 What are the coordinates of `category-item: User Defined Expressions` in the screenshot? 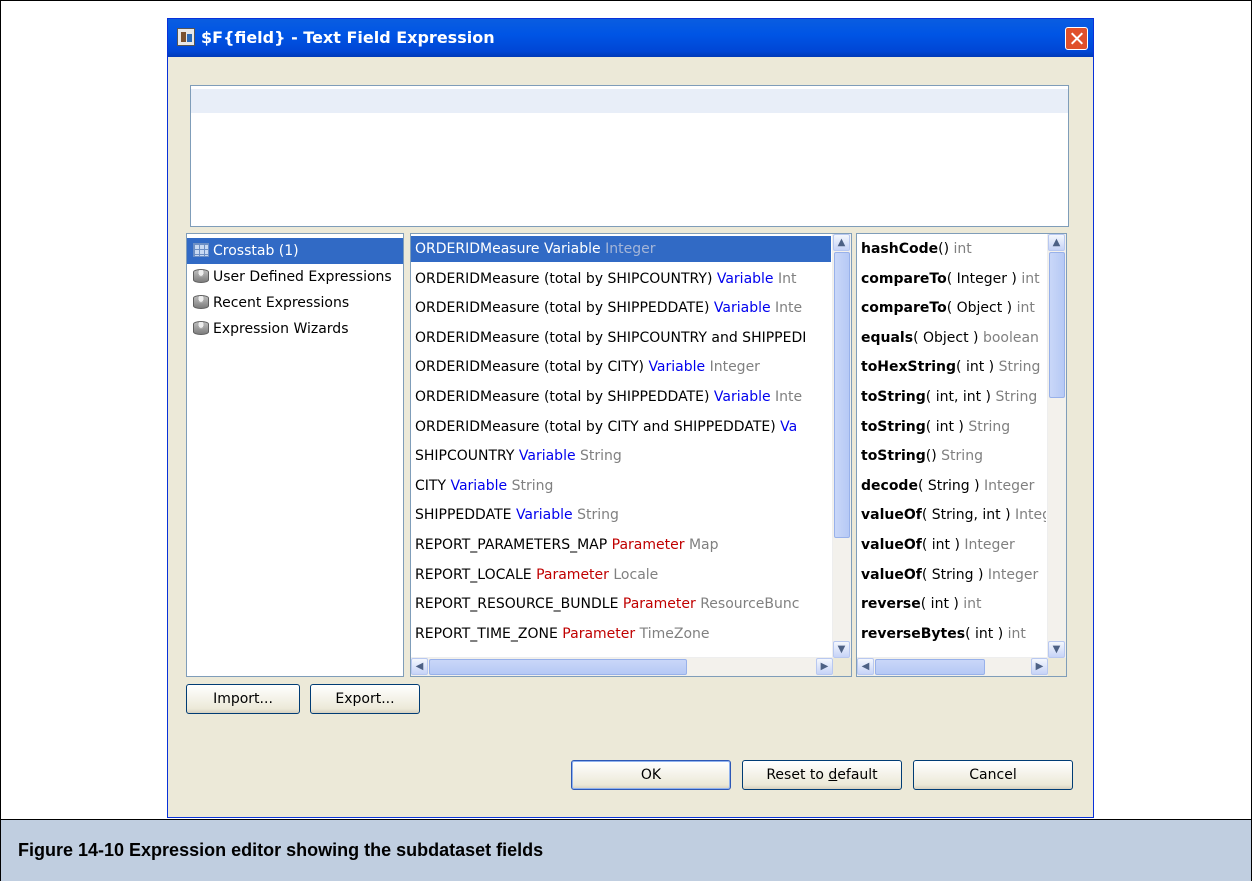 It's located at (295, 277).